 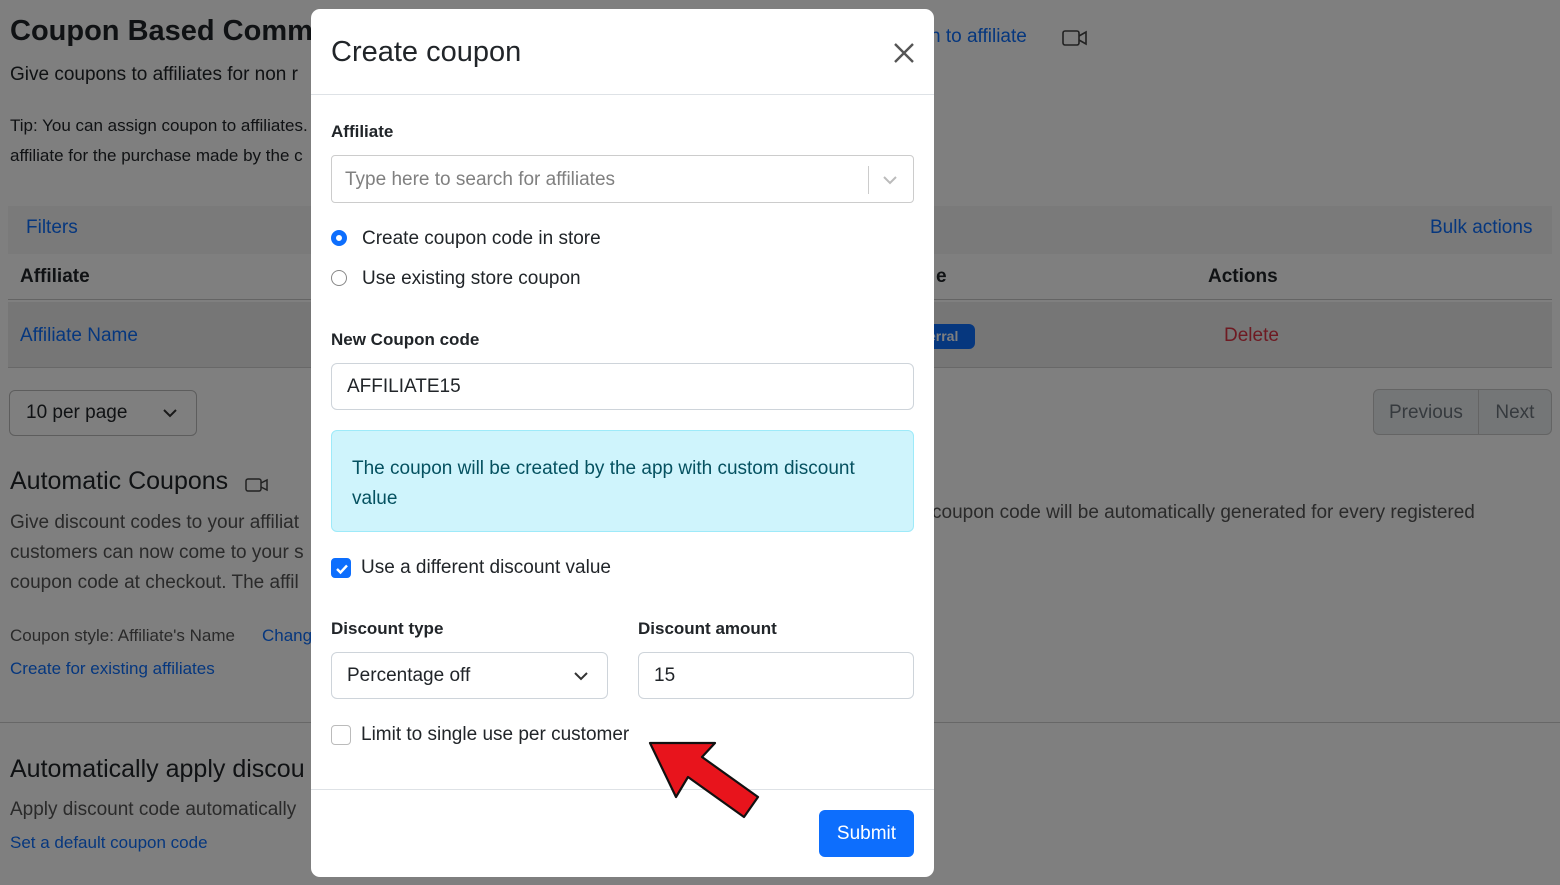 I want to click on discount-type-value: Percentage off, so click(x=409, y=675).